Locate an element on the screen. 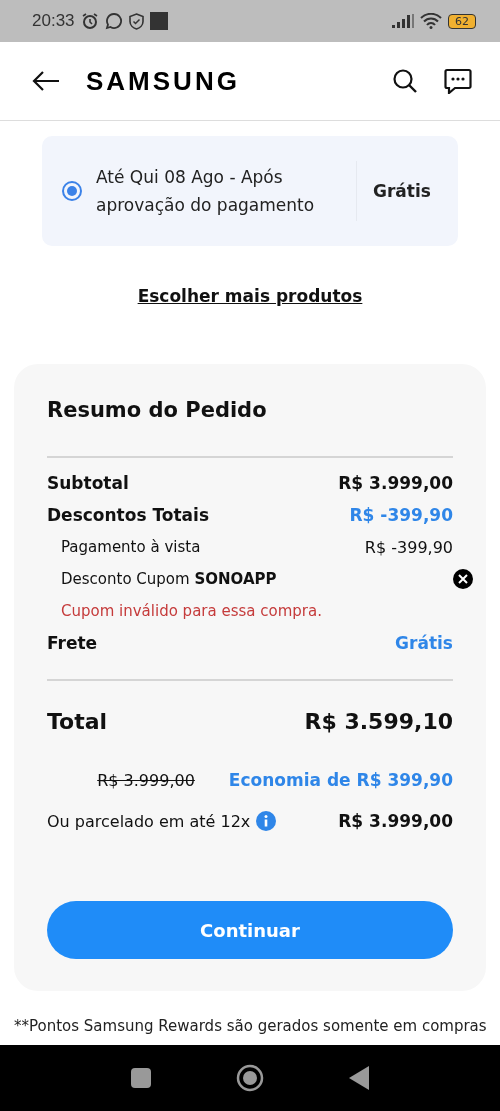 The image size is (500, 1111). square-icon is located at coordinates (158, 21).